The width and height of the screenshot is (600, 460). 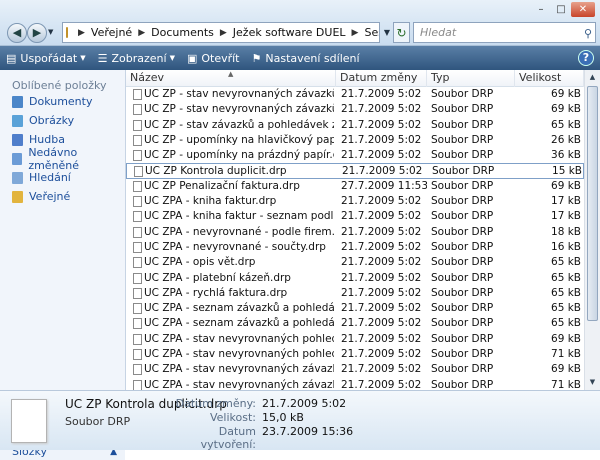 I want to click on views-button: ☰ Zobrazení ▼, so click(x=136, y=58).